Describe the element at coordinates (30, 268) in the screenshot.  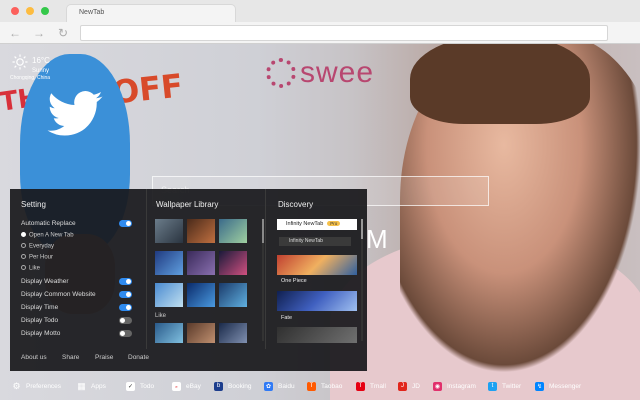
I see `radio-like: Like` at that location.